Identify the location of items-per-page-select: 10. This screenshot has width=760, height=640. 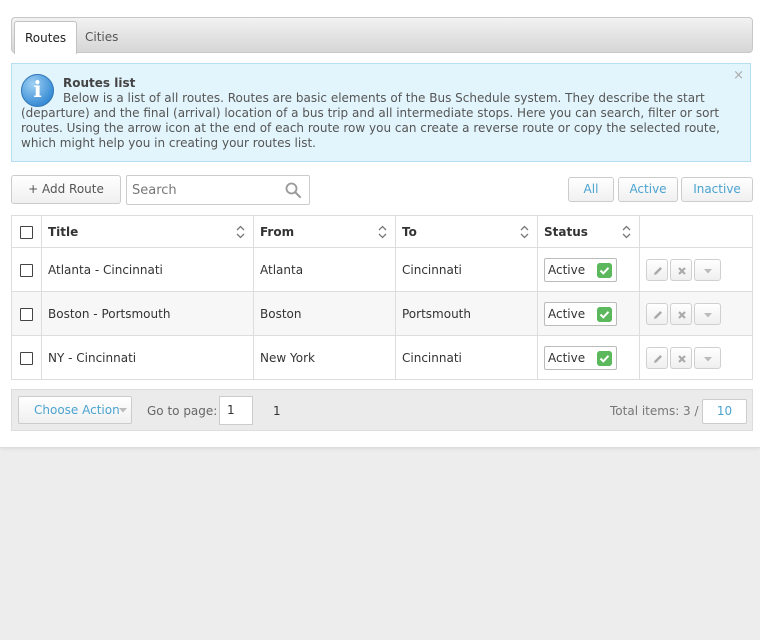
(724, 411).